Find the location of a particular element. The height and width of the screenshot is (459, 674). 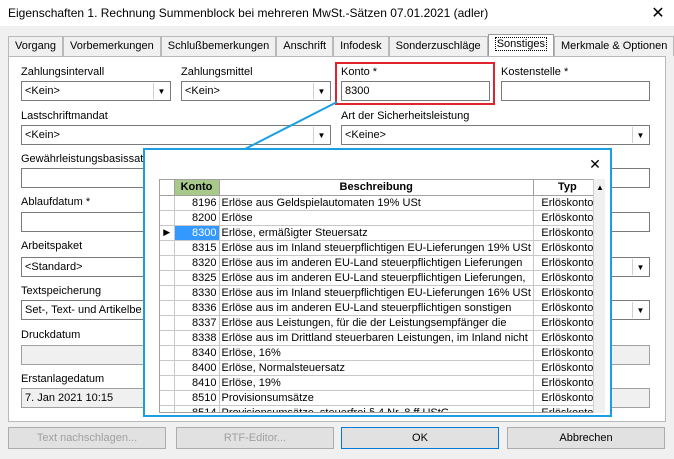

beschreibung-cell: Erlöse is located at coordinates (376, 218).